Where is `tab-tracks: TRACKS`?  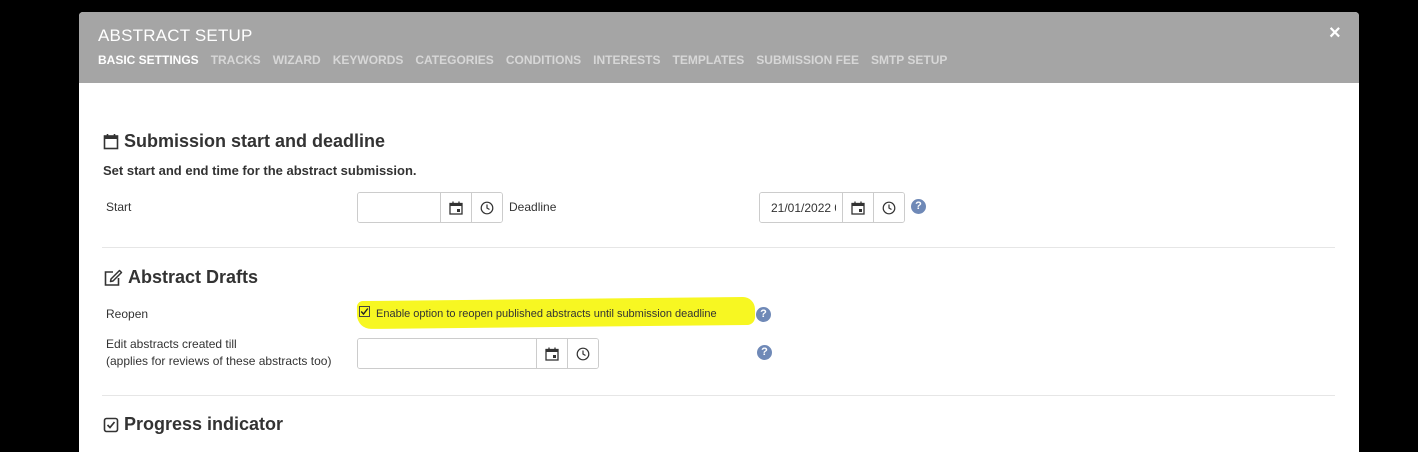 tab-tracks: TRACKS is located at coordinates (236, 60).